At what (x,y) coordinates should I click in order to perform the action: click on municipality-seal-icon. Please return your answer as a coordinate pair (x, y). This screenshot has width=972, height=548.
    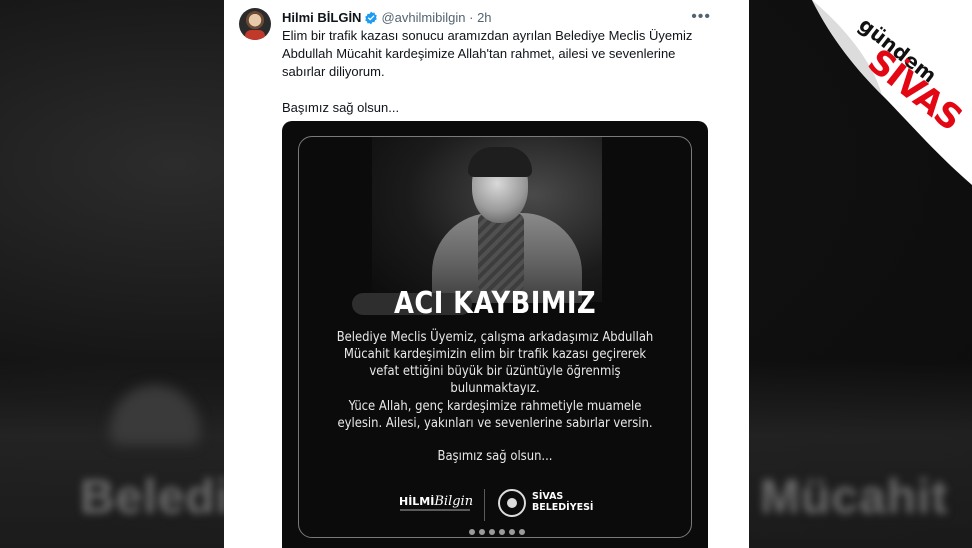
    Looking at the image, I should click on (512, 503).